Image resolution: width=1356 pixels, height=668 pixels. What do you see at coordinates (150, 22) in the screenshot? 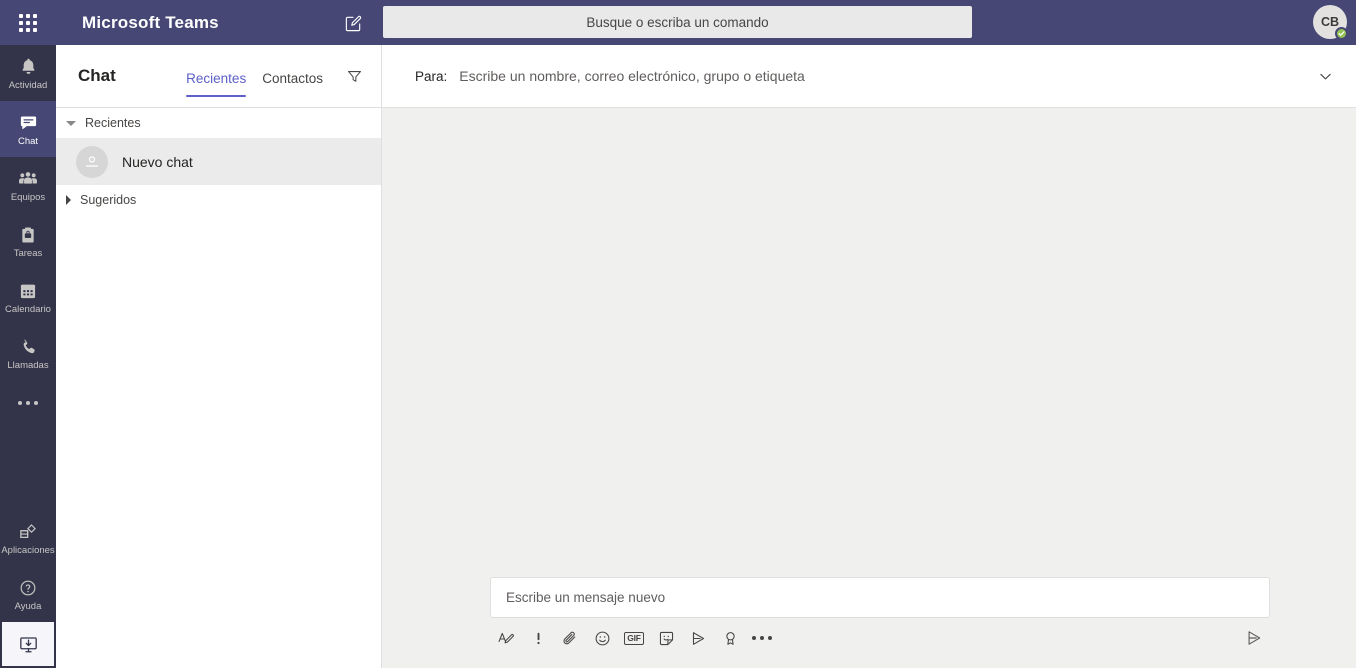
I see `app-title: Microsoft Teams` at bounding box center [150, 22].